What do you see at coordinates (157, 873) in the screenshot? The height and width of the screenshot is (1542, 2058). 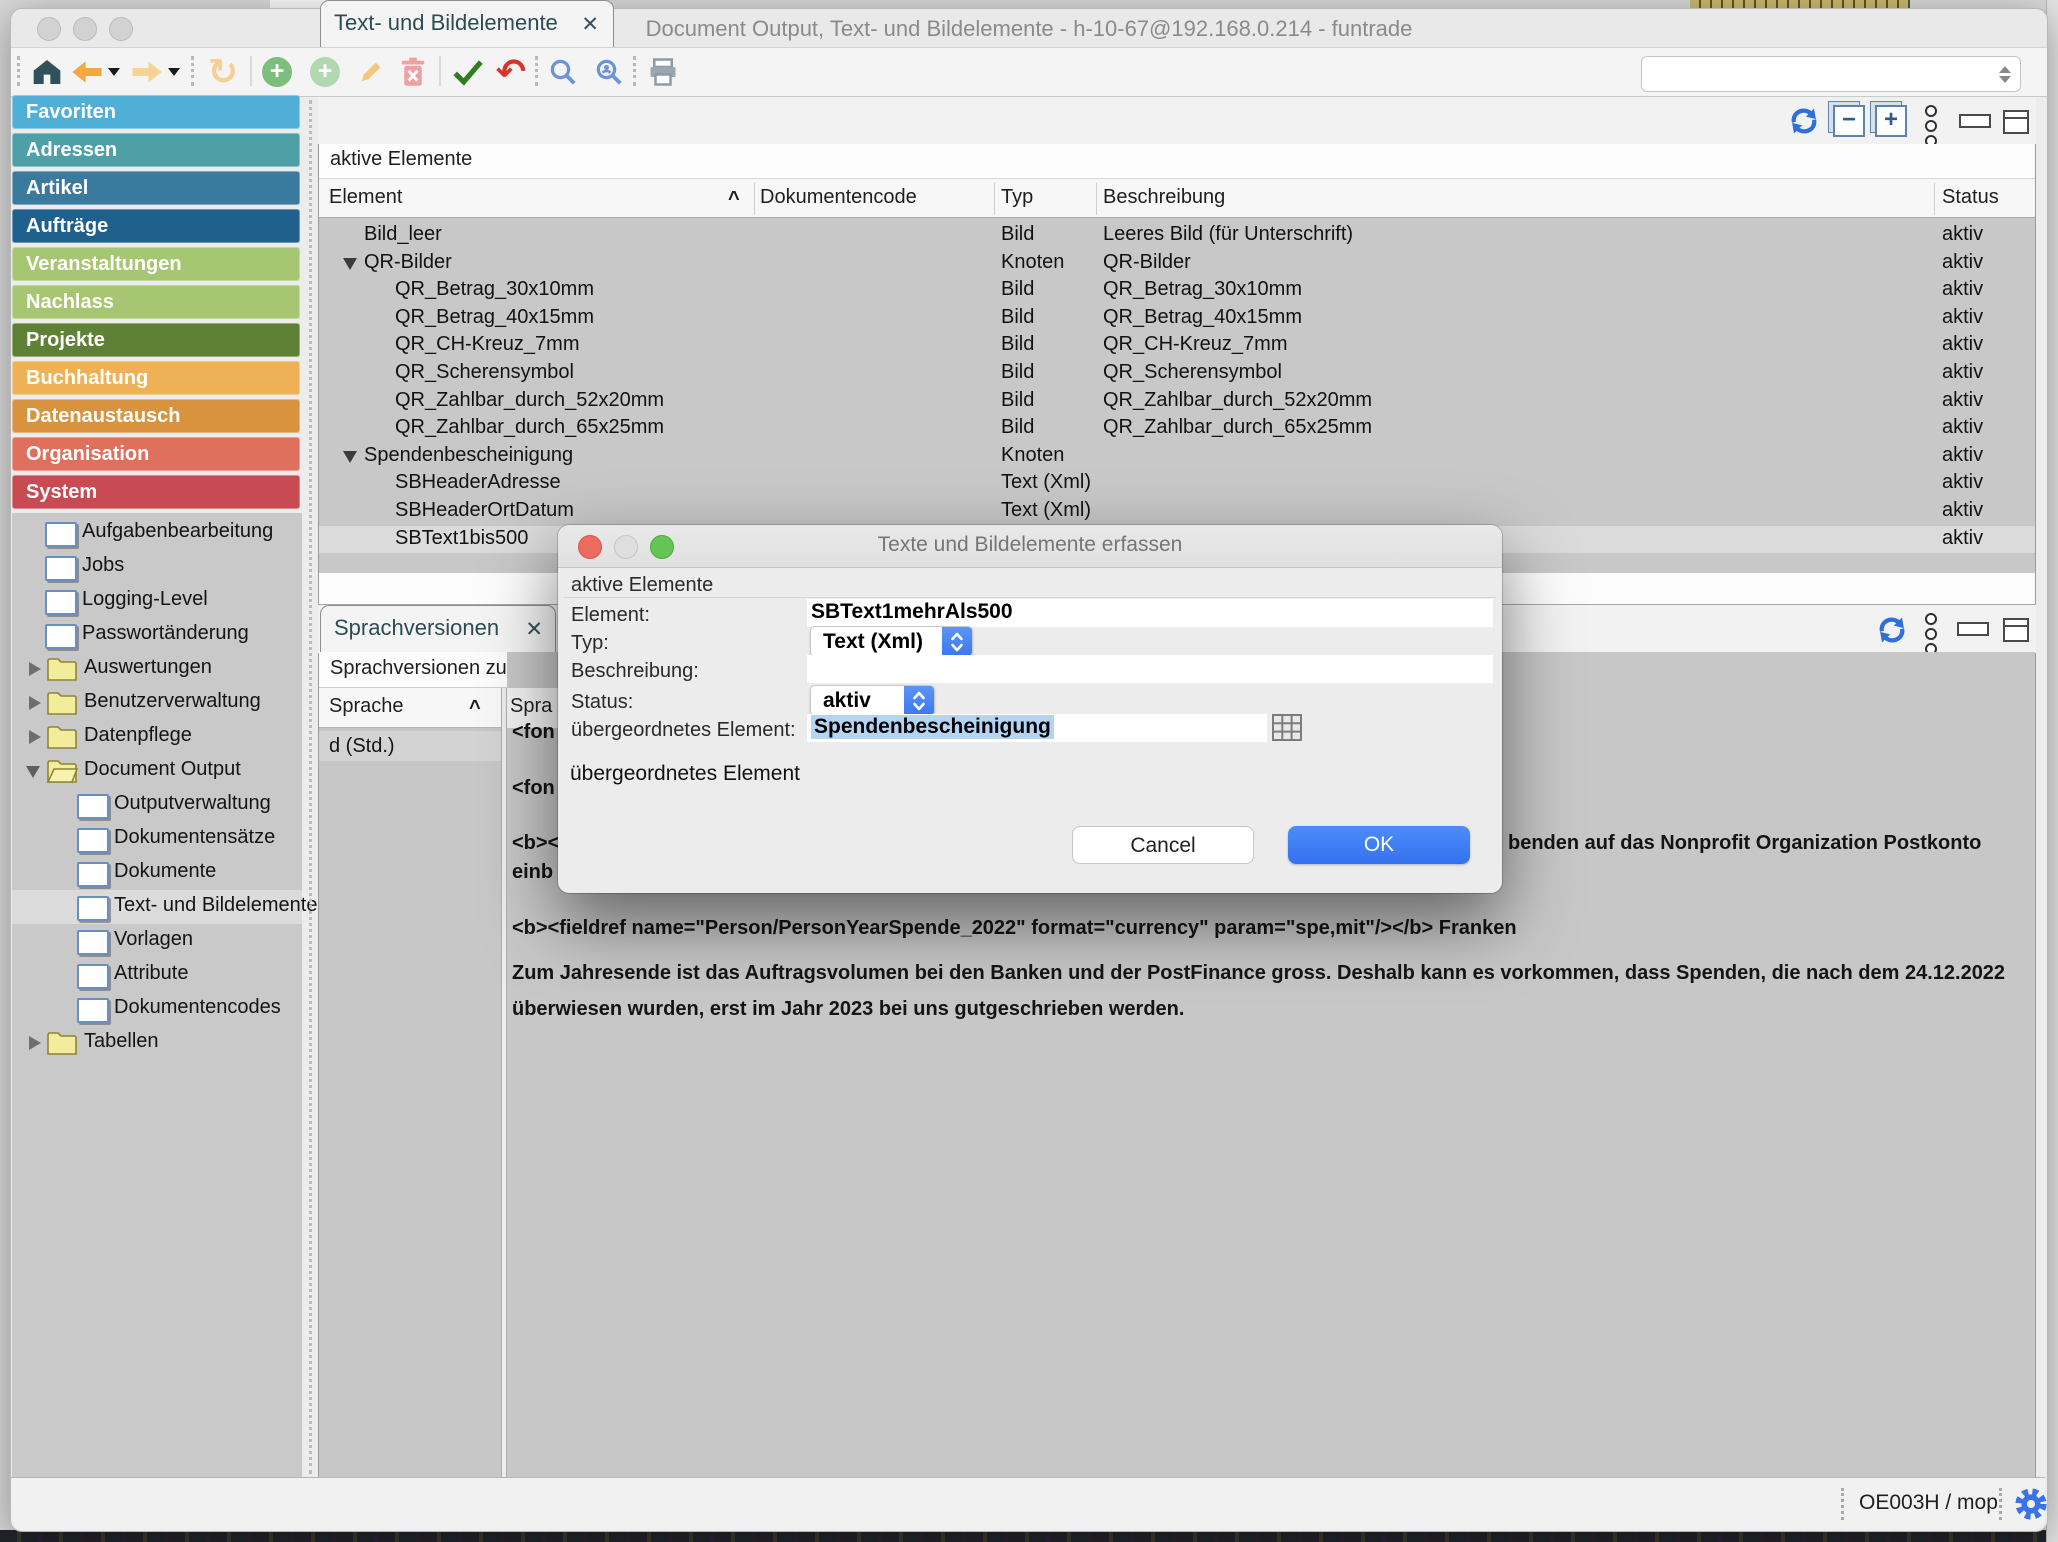 I see `tree-item-dokumente: Dokumente` at bounding box center [157, 873].